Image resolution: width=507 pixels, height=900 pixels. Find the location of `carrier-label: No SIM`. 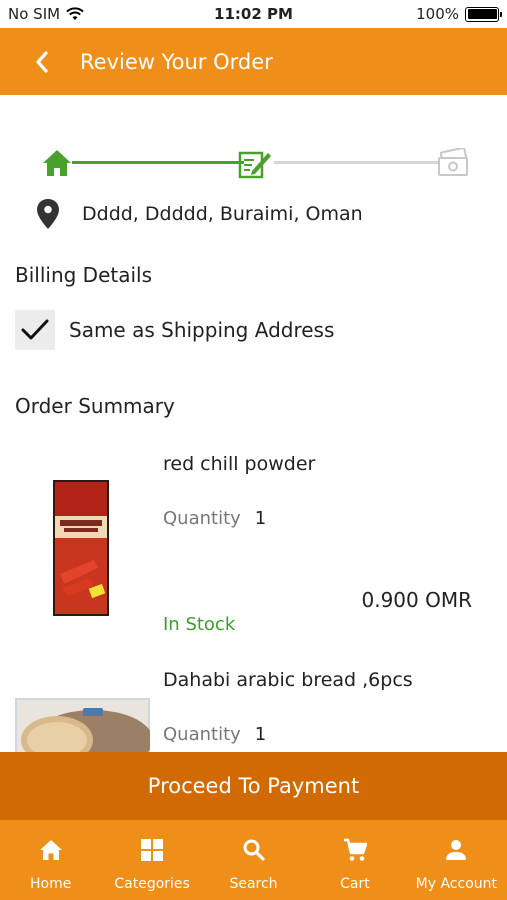

carrier-label: No SIM is located at coordinates (34, 14).